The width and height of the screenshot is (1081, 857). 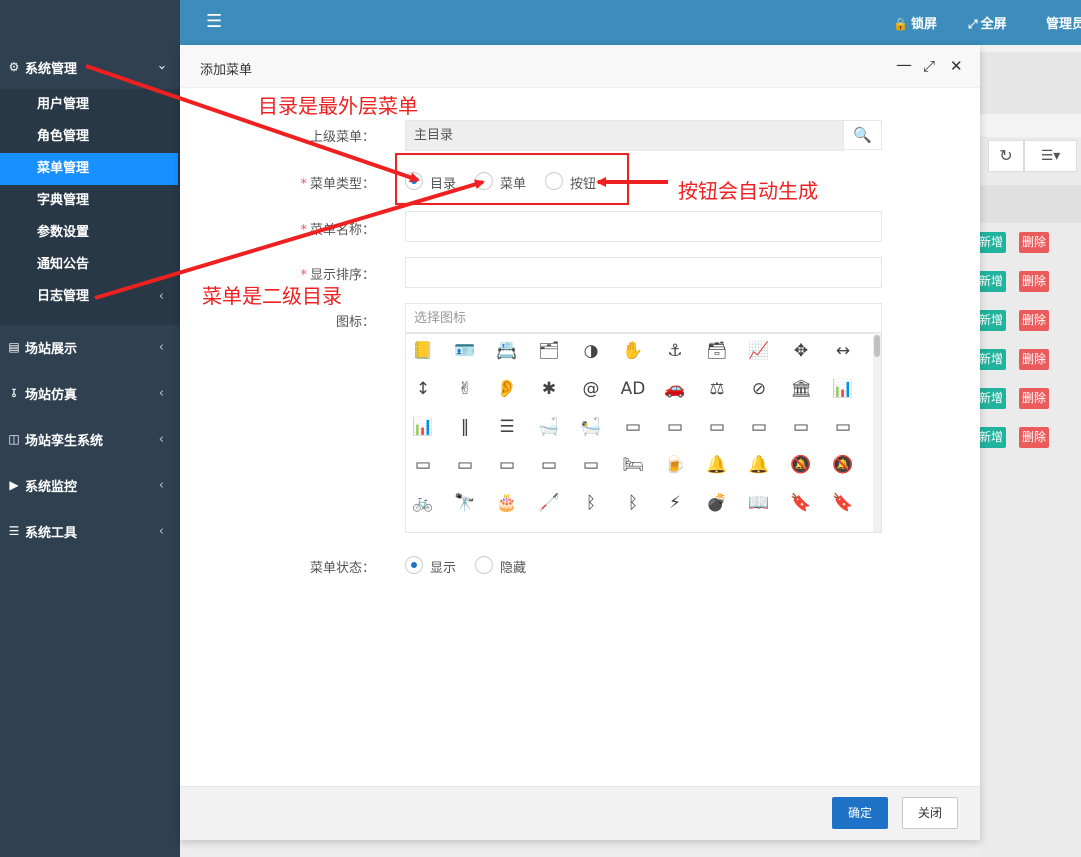 I want to click on bars-icon: ☰, so click(x=507, y=427).